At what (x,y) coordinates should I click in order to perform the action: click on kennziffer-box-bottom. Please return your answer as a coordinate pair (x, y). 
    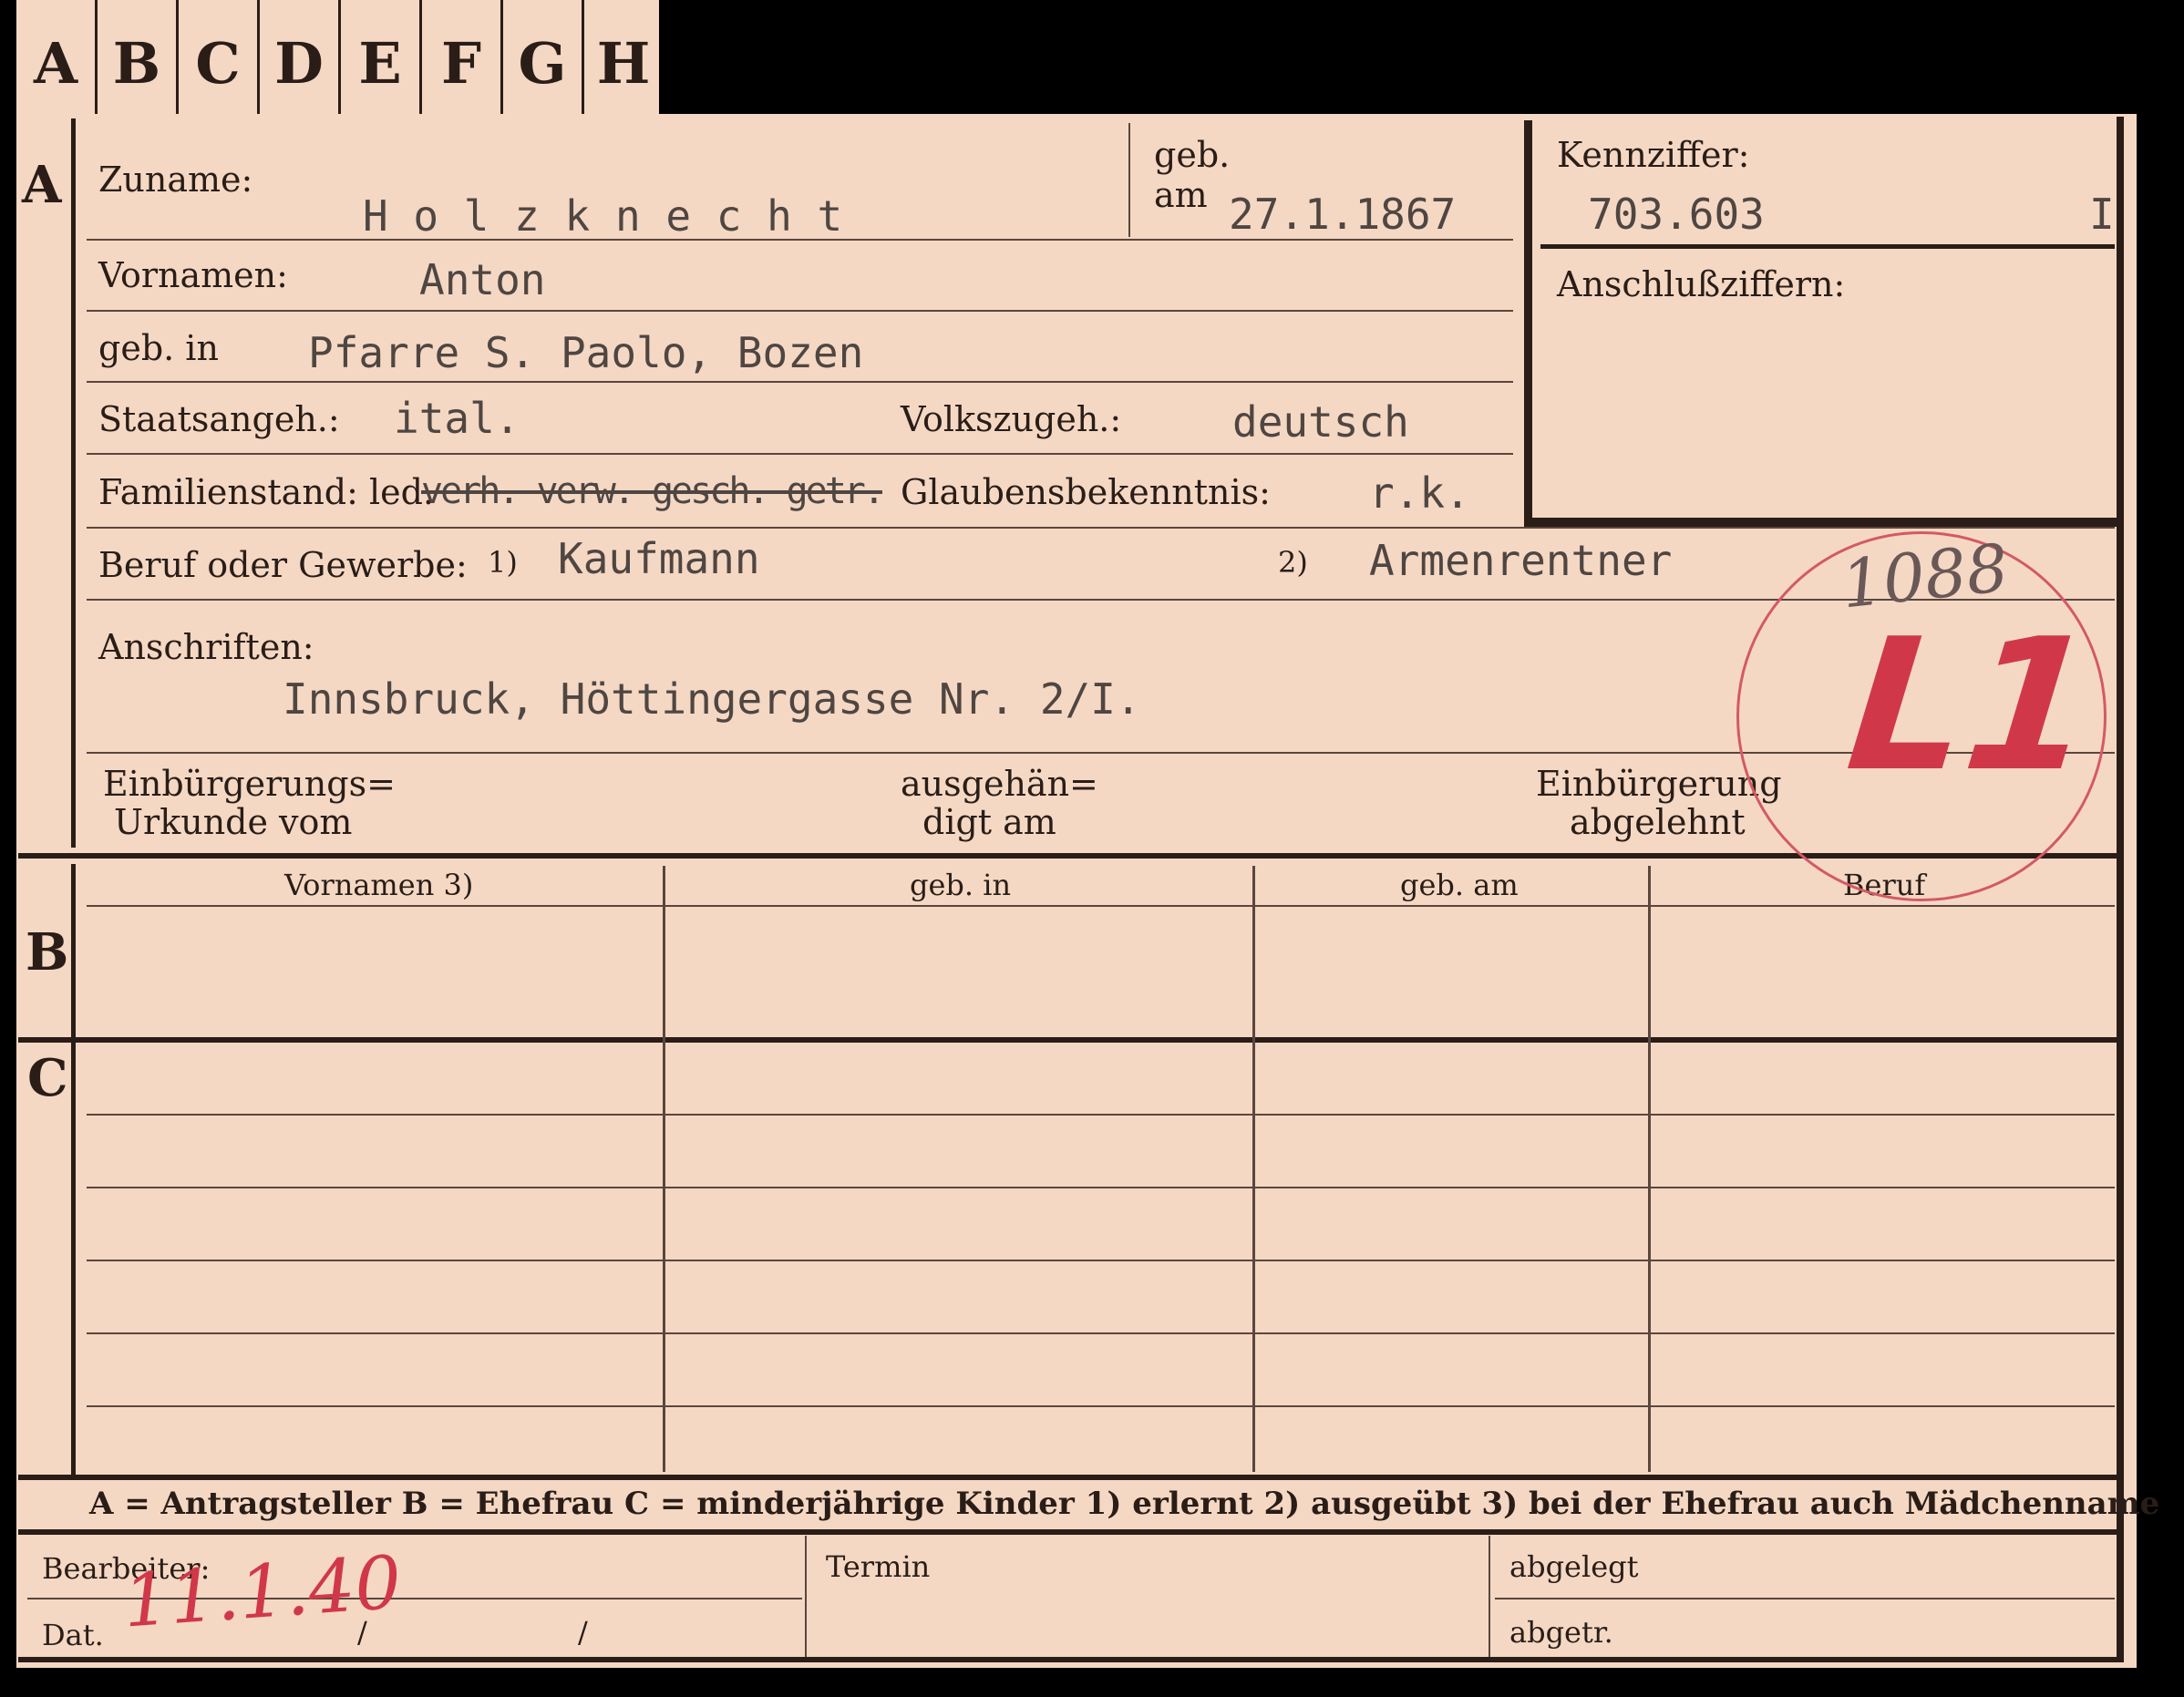
    Looking at the image, I should click on (1821, 522).